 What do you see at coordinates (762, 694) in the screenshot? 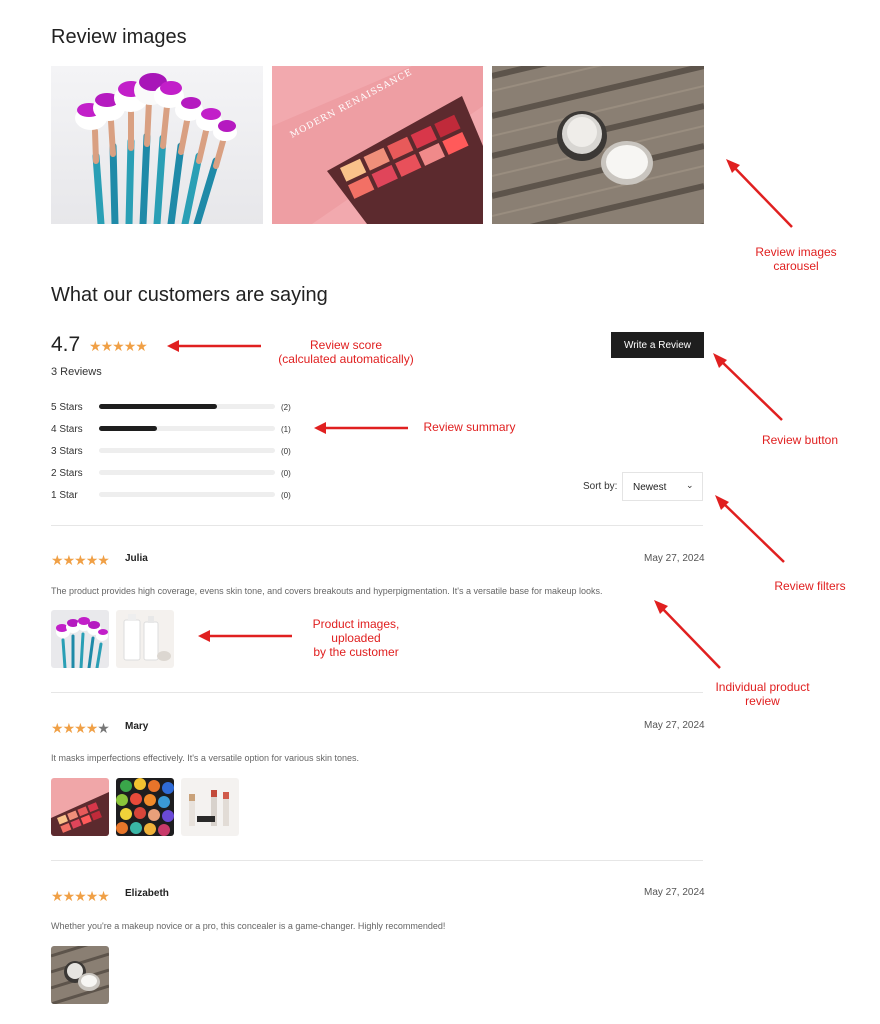
I see `annotation-individual: Individual product review` at bounding box center [762, 694].